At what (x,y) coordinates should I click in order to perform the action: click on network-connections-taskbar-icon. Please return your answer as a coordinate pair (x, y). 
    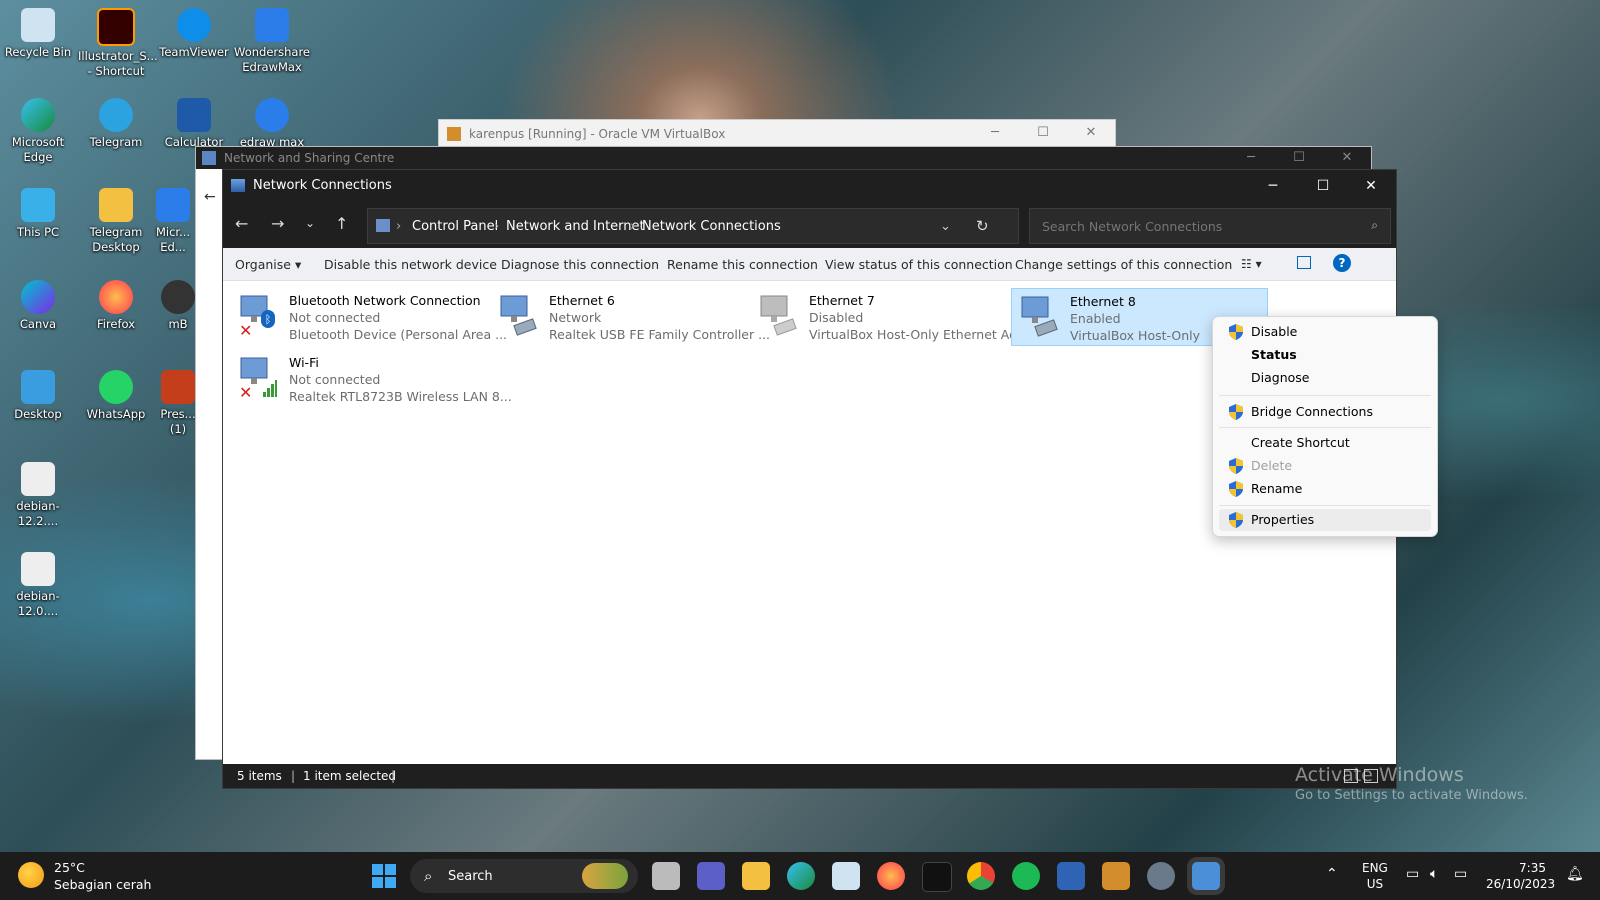
    Looking at the image, I should click on (1206, 876).